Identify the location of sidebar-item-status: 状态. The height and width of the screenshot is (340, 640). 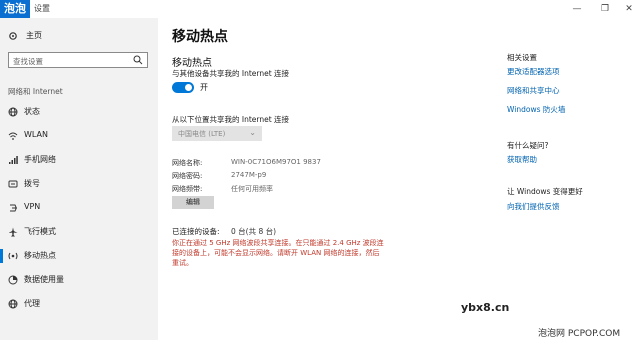
(79, 112).